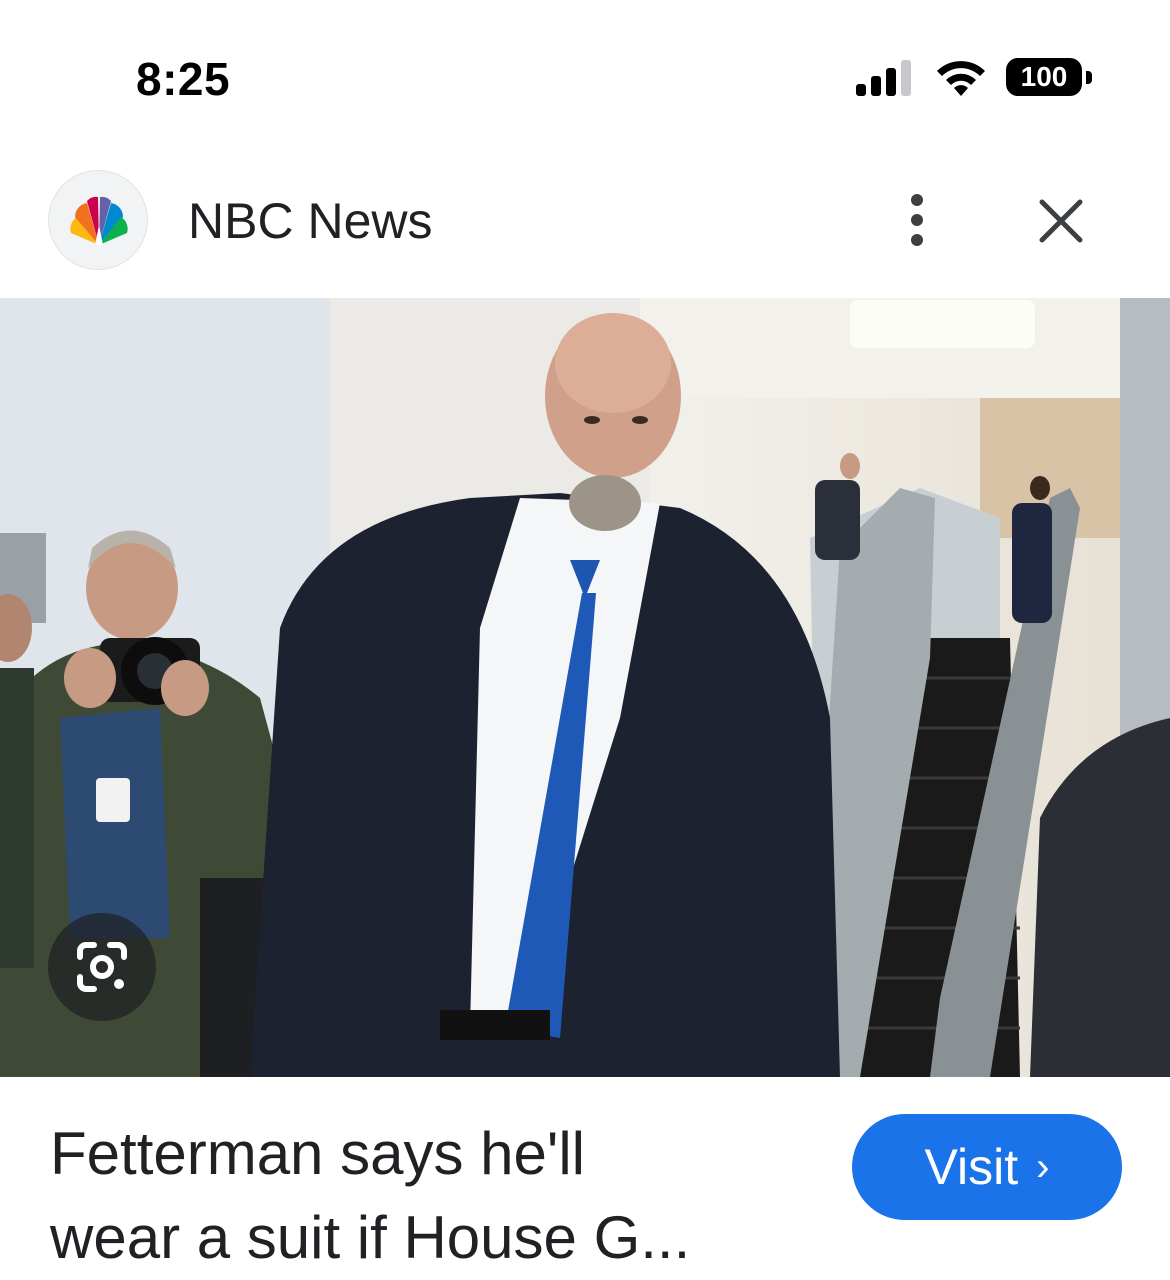  I want to click on status-time: 8:25, so click(183, 79).